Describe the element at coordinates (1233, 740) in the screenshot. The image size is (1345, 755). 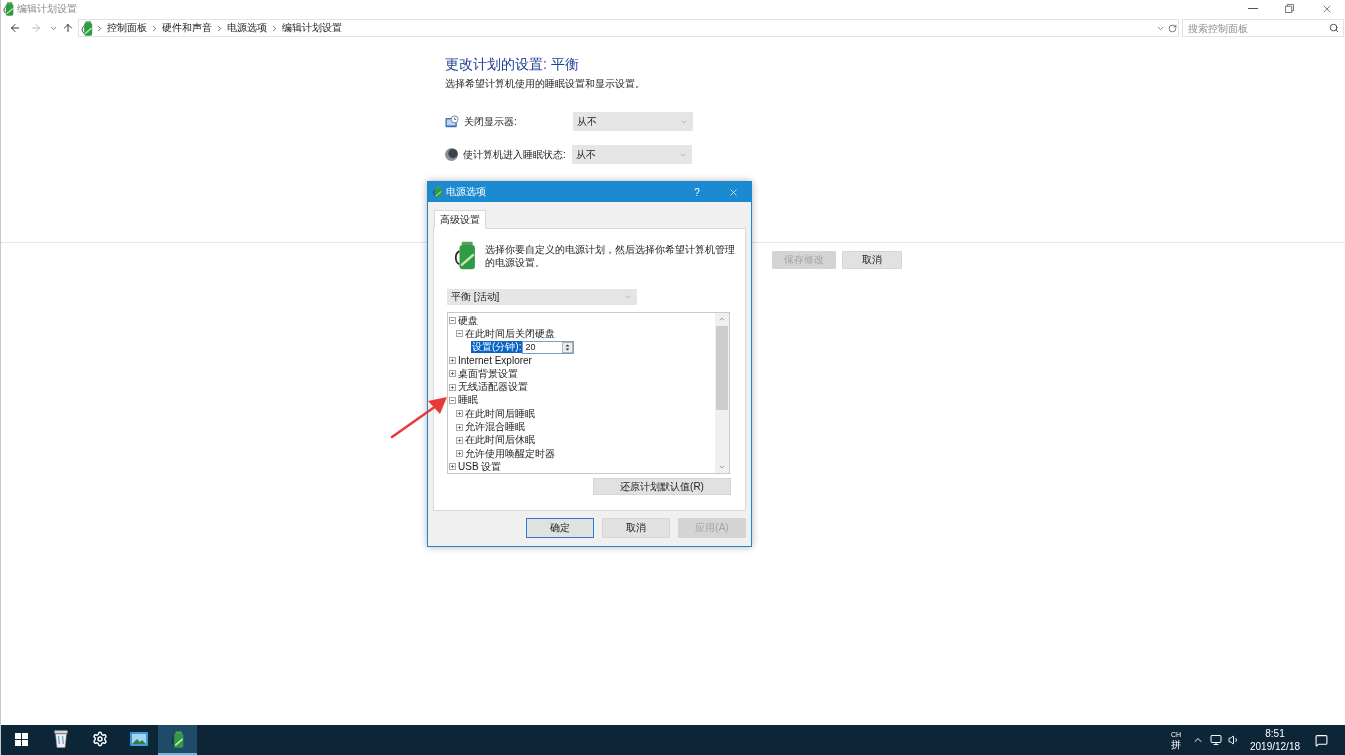
I see `volume-icon` at that location.